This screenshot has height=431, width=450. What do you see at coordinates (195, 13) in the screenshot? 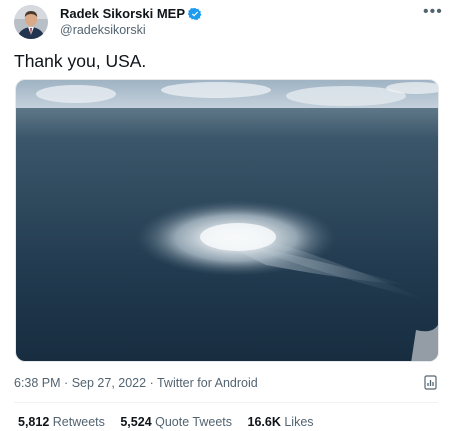
I see `verified-badge-icon` at bounding box center [195, 13].